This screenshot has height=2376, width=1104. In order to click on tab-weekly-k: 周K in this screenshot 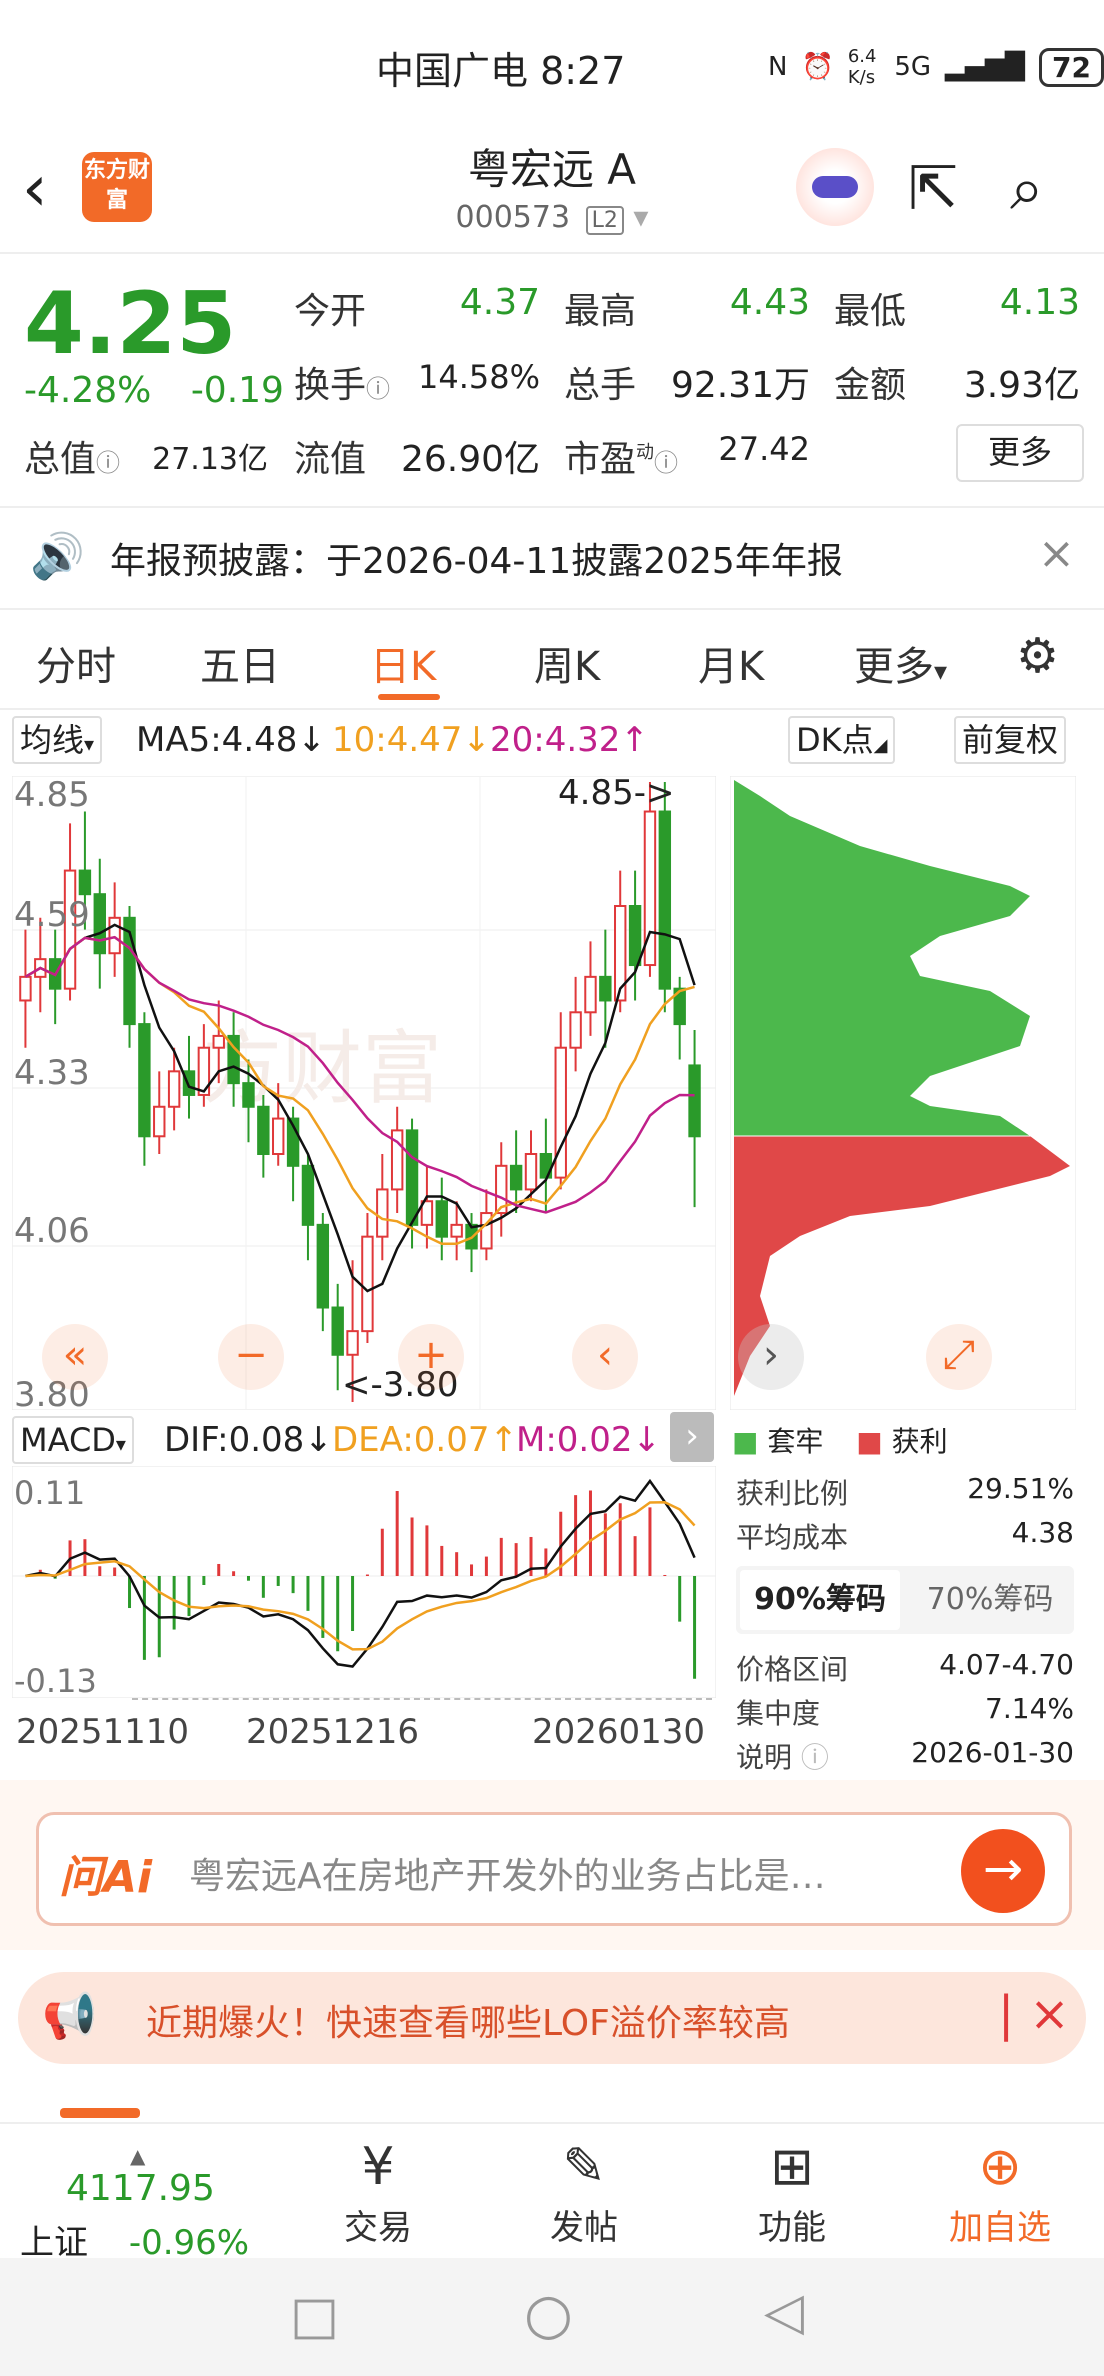, I will do `click(567, 663)`.